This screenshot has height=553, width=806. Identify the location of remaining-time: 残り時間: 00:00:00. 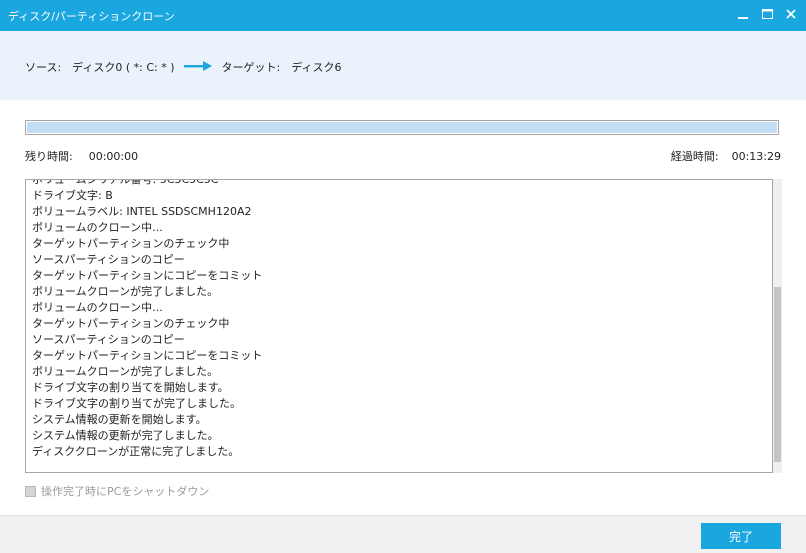
(81, 156).